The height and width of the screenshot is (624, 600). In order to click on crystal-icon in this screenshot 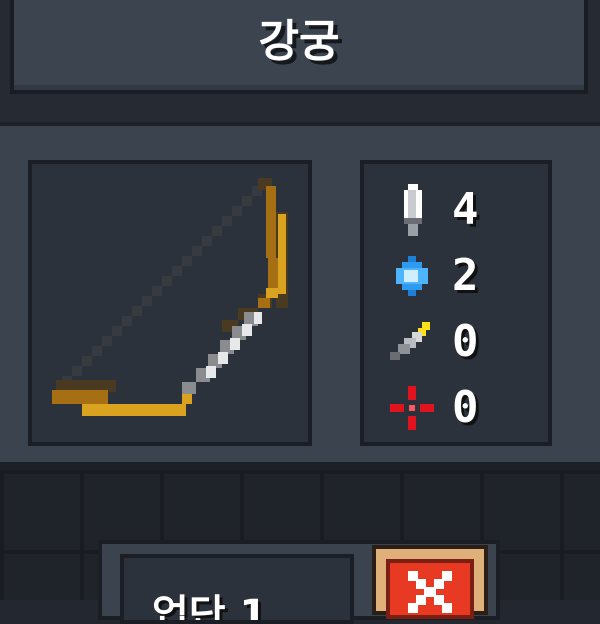, I will do `click(412, 276)`.